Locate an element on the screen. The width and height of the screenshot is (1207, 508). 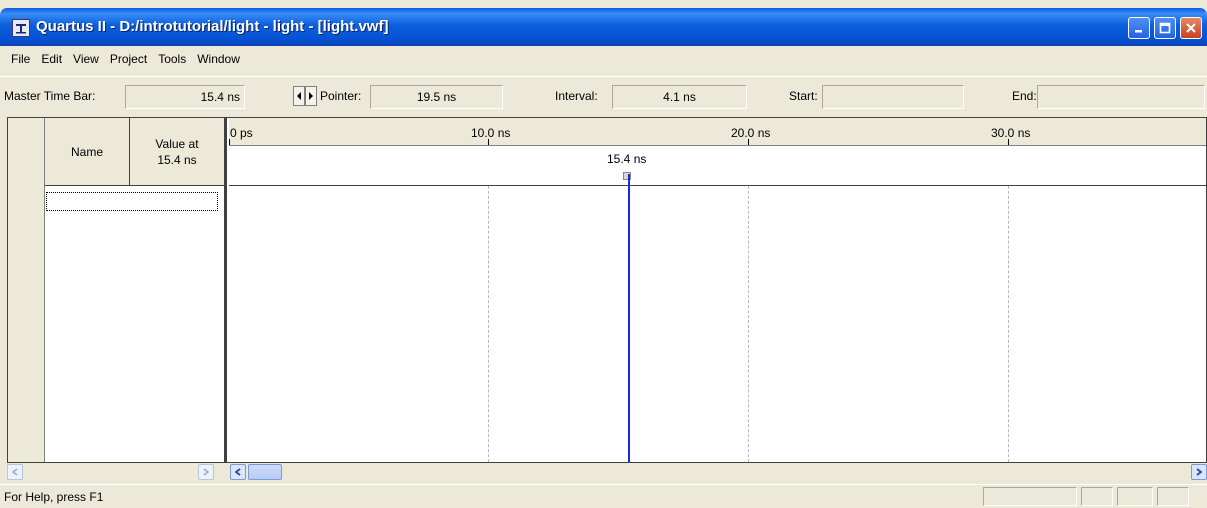
tick-label-10: 10.0 ns is located at coordinates (491, 133).